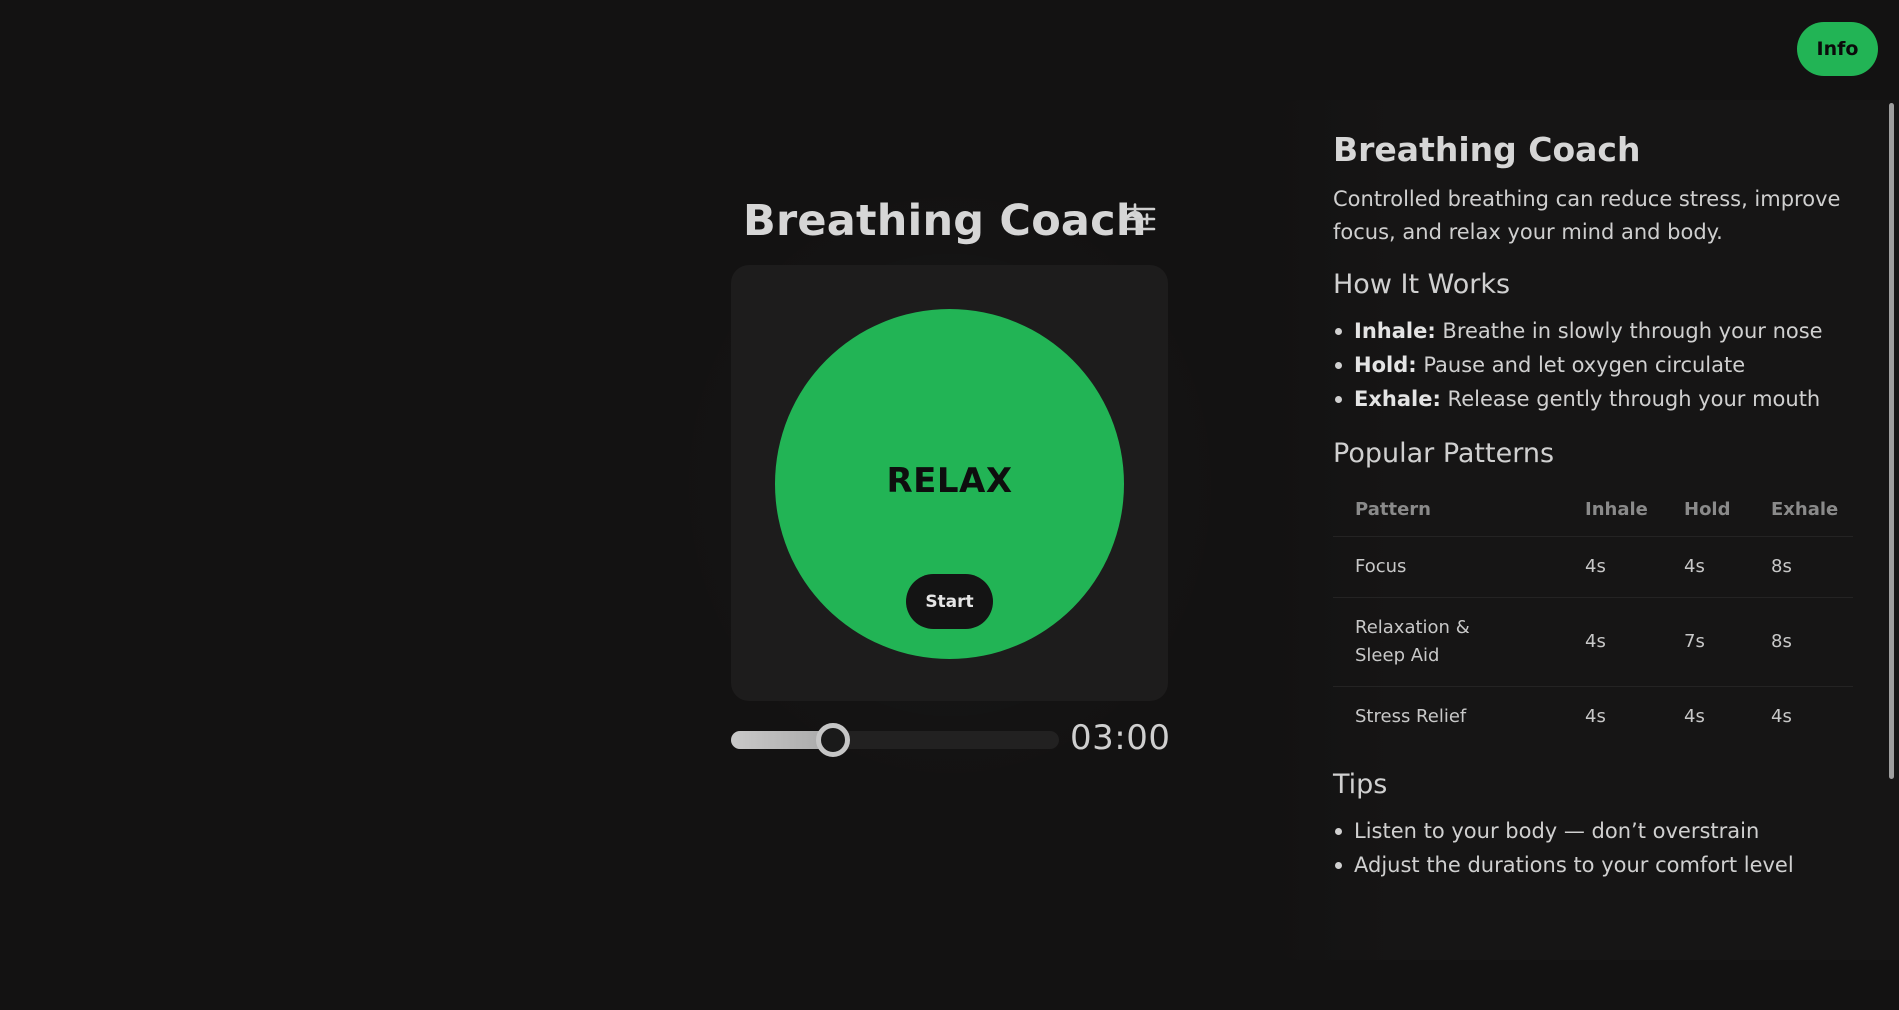  Describe the element at coordinates (1593, 831) in the screenshot. I see `list-item: Listen to your body — don’t overstrain` at that location.